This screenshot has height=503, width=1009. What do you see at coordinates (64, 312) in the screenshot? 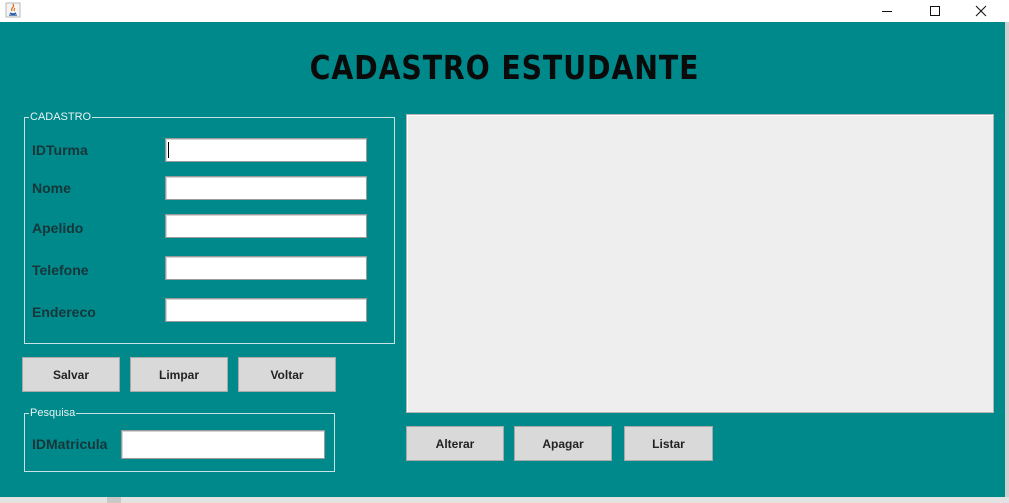
I see `endereco-label: Endereco` at bounding box center [64, 312].